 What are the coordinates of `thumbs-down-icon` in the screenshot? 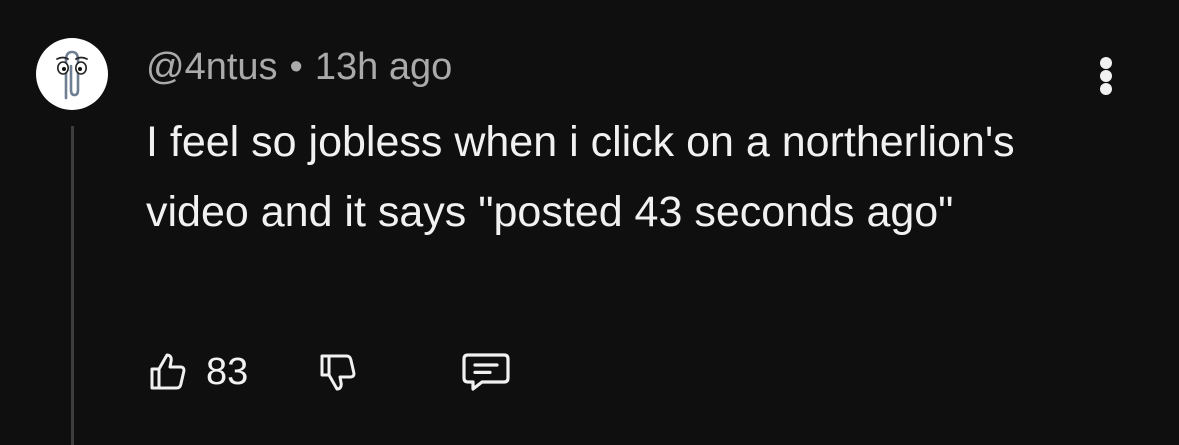 It's located at (338, 372).